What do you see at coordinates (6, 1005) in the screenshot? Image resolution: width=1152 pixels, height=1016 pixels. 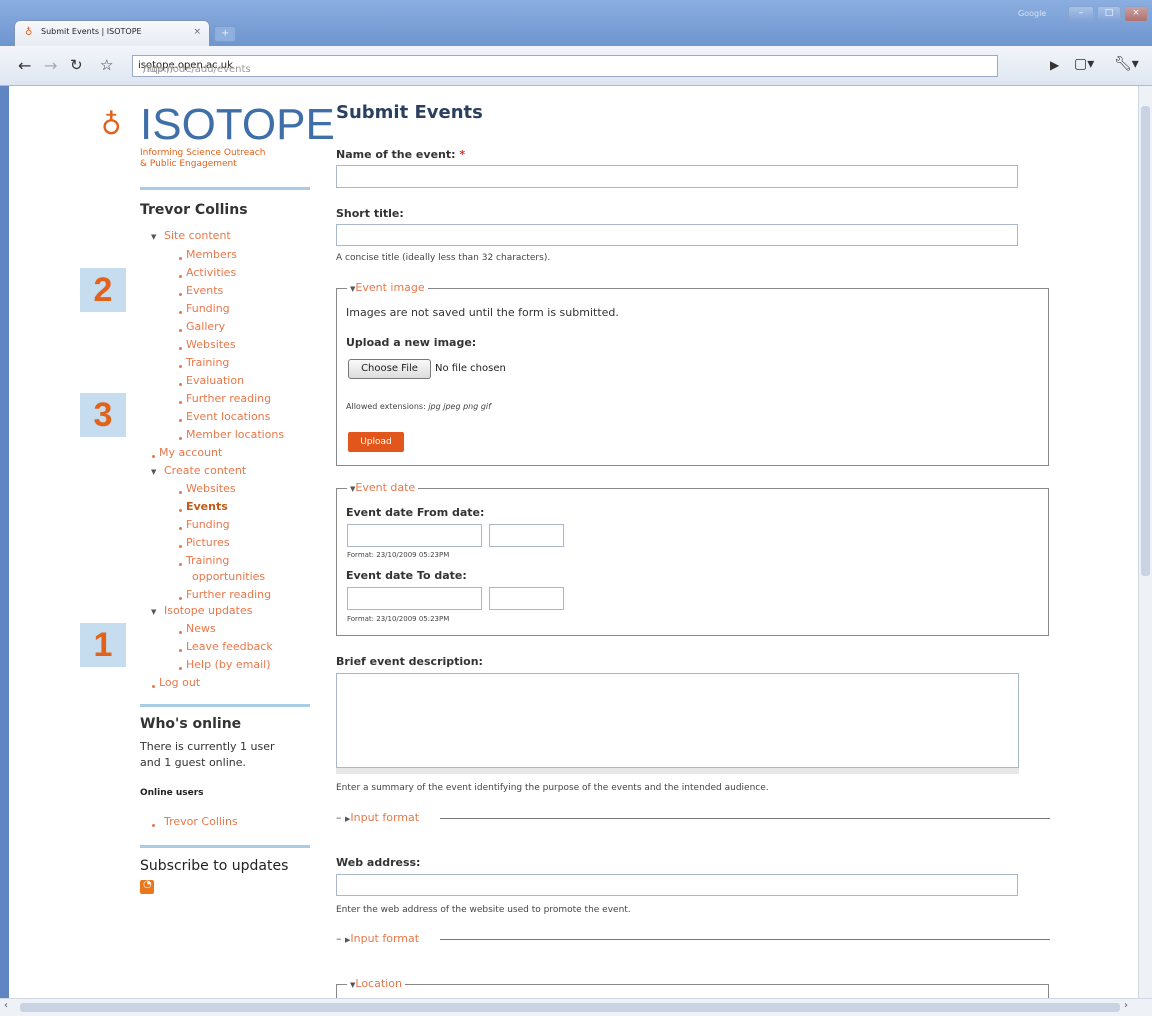 I see `scroll-left-icon: ‹` at bounding box center [6, 1005].